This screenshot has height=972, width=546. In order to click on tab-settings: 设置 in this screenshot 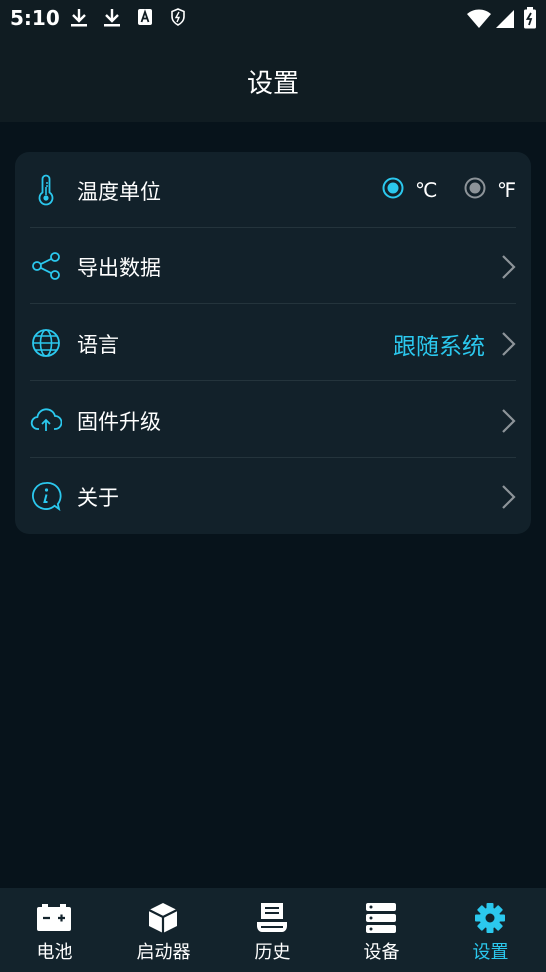, I will do `click(490, 930)`.